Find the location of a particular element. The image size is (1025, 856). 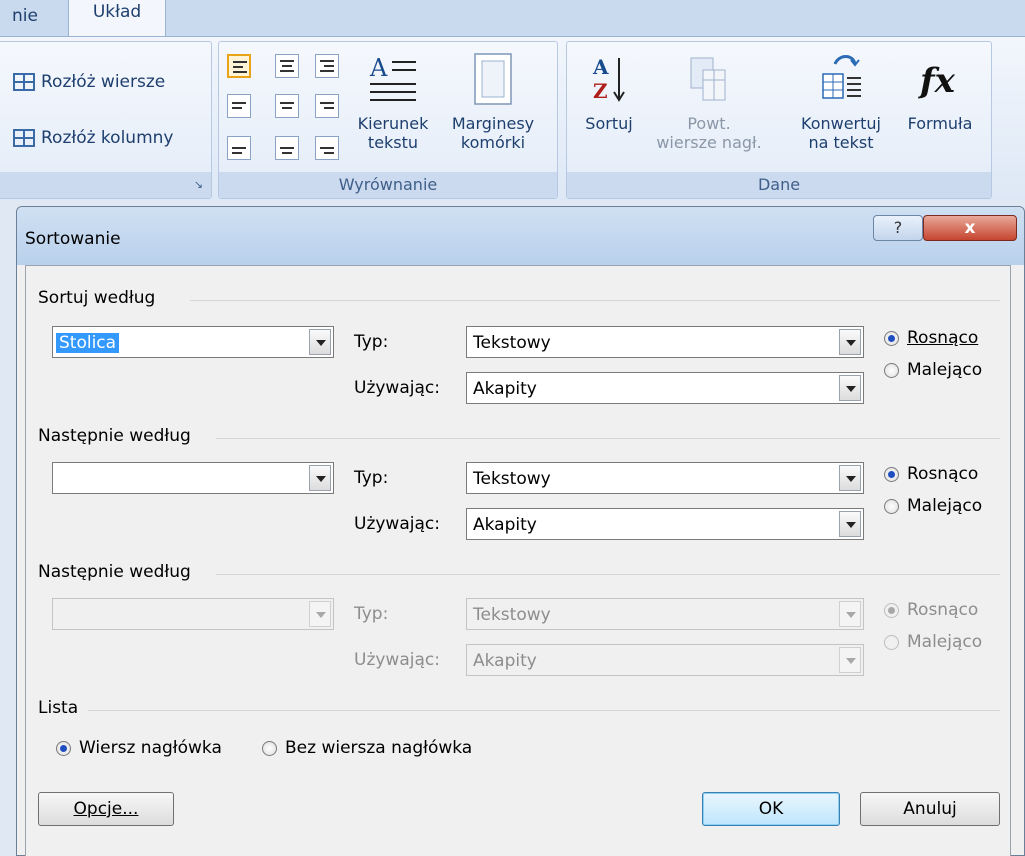

distribute-columns-button: Rozłóż kolumny is located at coordinates (93, 138).